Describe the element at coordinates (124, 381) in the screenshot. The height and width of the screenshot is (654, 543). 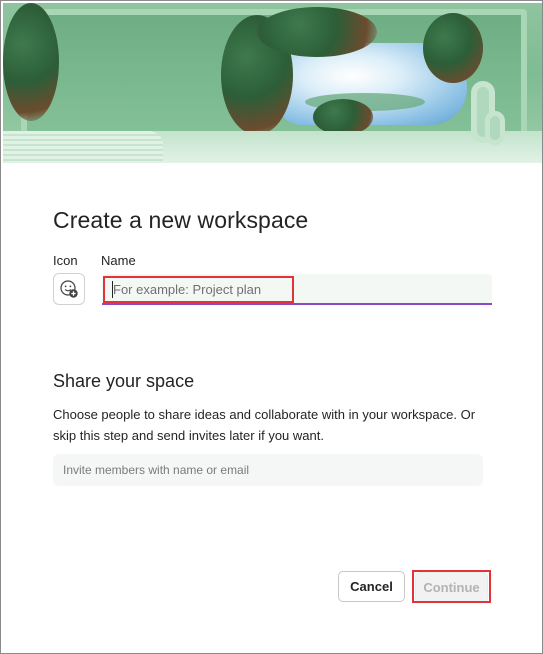
I see `share-section-title: Share your space` at that location.